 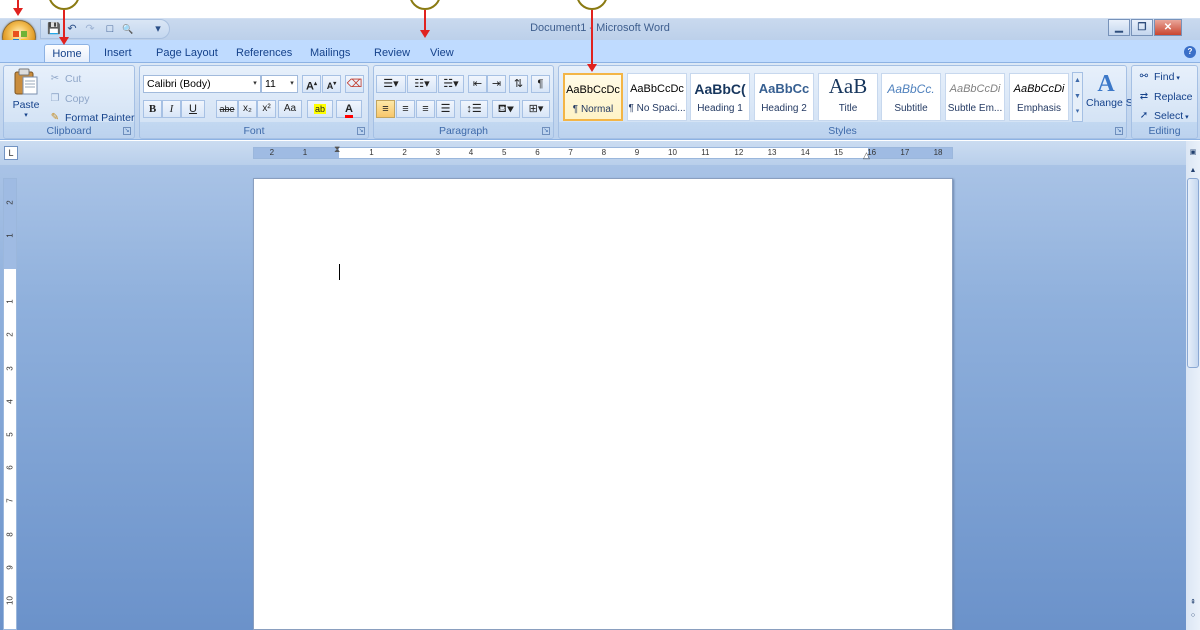 What do you see at coordinates (337, 149) in the screenshot?
I see `first-line-indent-marker: ⧗` at bounding box center [337, 149].